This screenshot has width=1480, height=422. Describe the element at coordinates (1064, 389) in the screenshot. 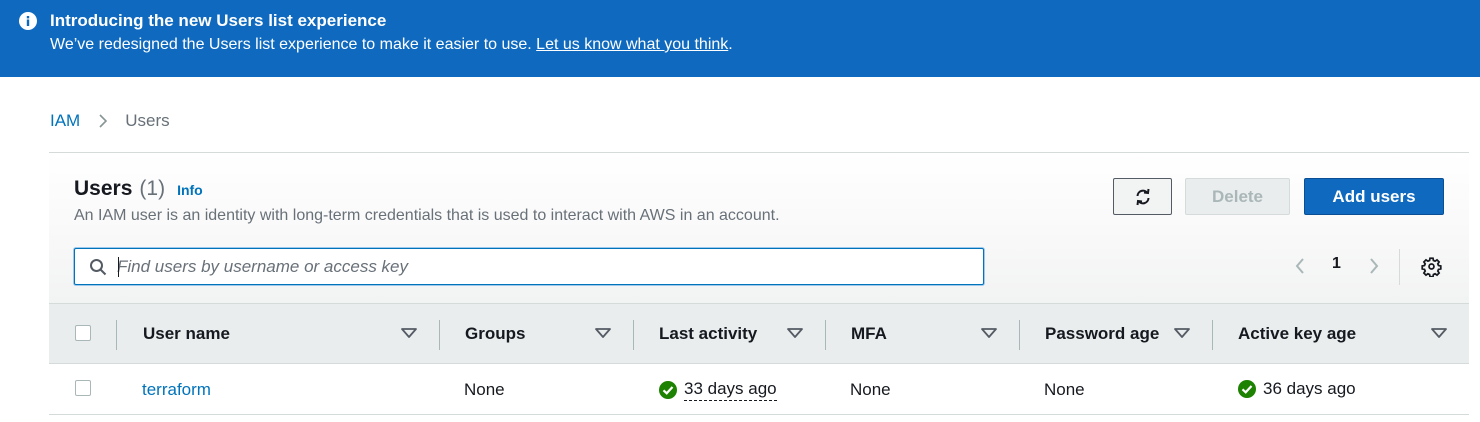

I see `password-age-cell: None` at that location.